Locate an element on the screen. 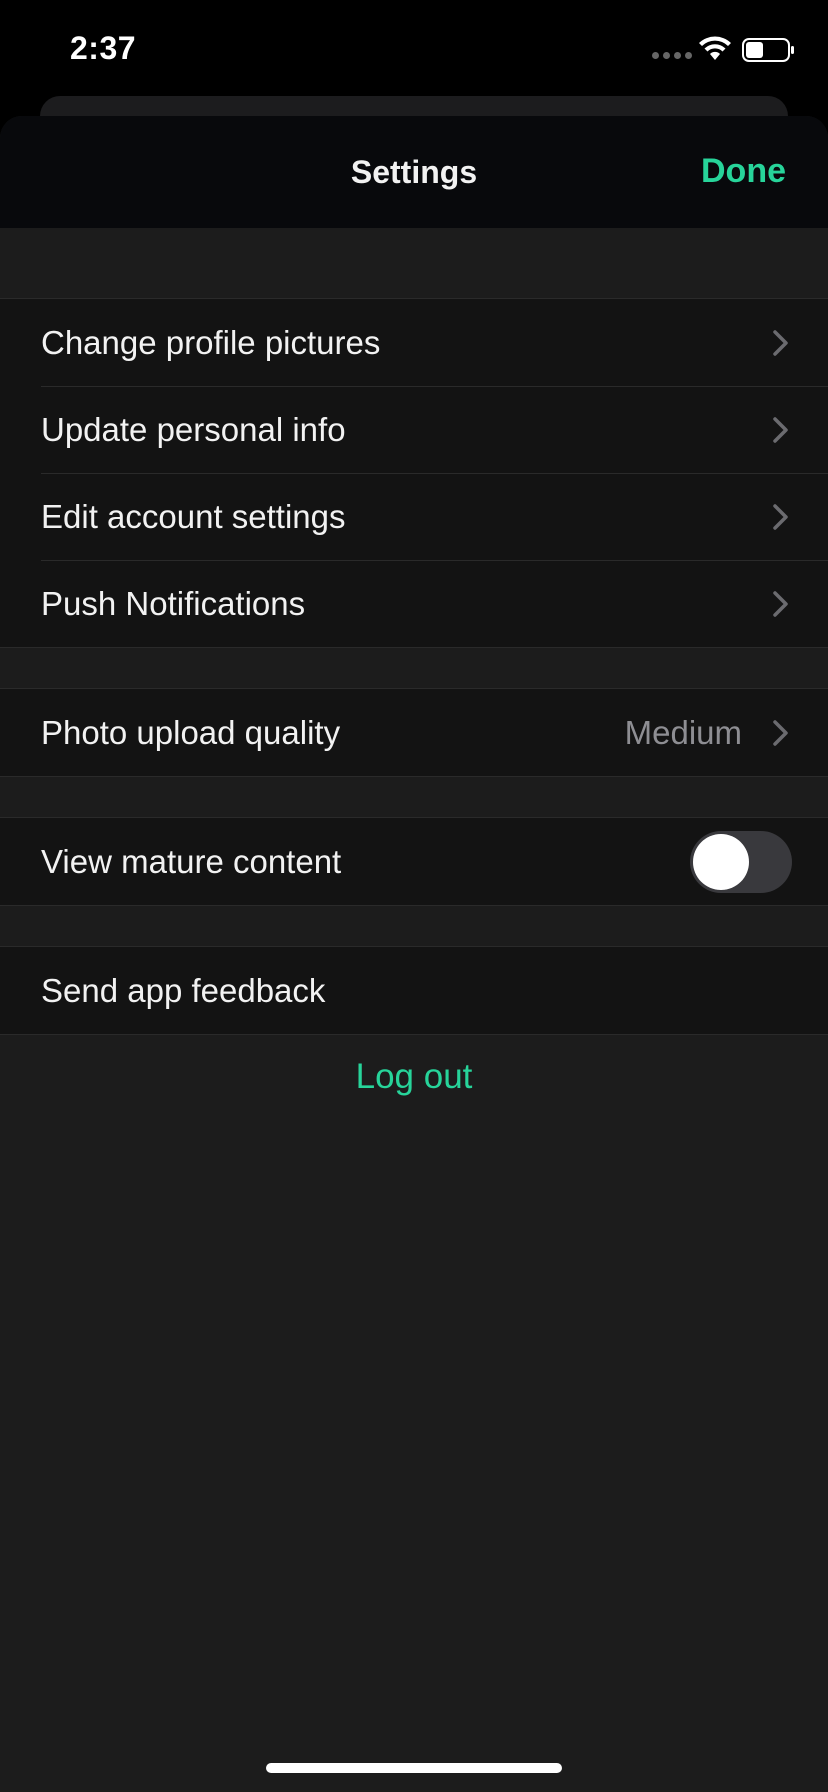 Image resolution: width=828 pixels, height=1792 pixels. home-indicator is located at coordinates (414, 1768).